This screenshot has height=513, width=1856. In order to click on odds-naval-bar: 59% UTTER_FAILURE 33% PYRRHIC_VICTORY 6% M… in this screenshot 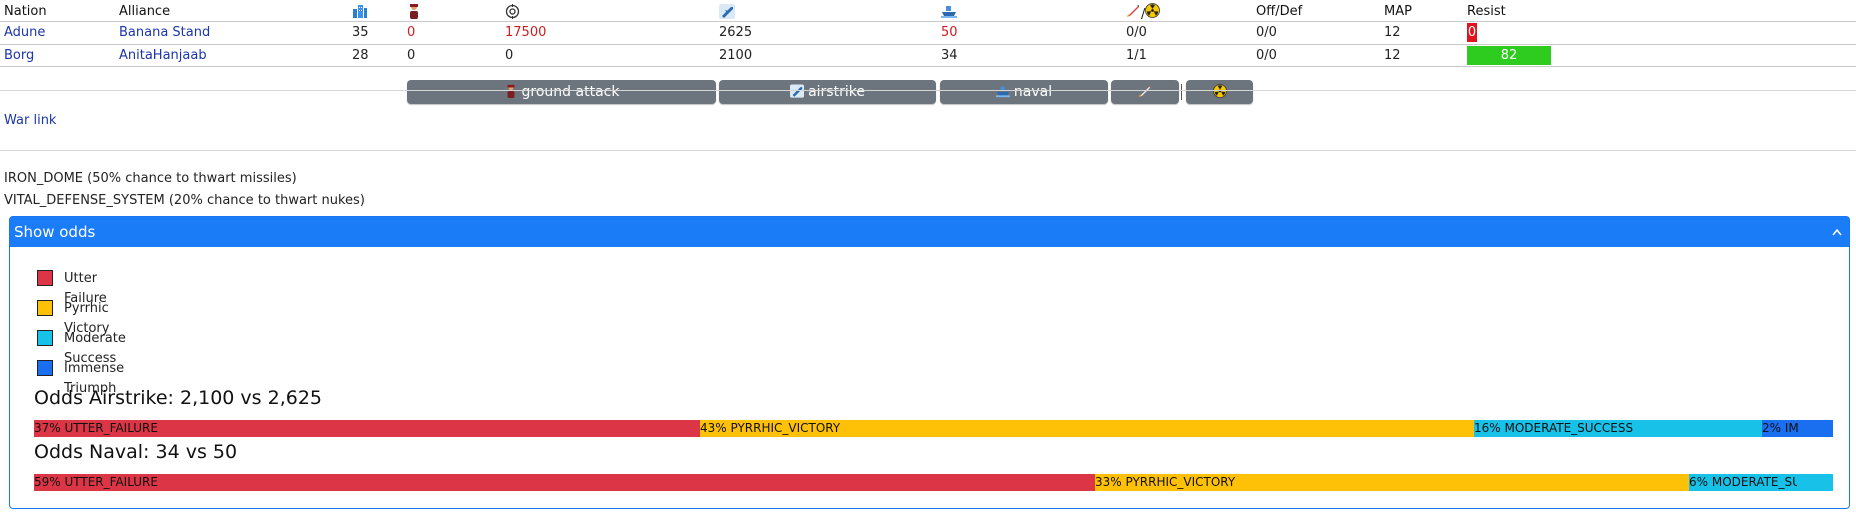, I will do `click(933, 482)`.